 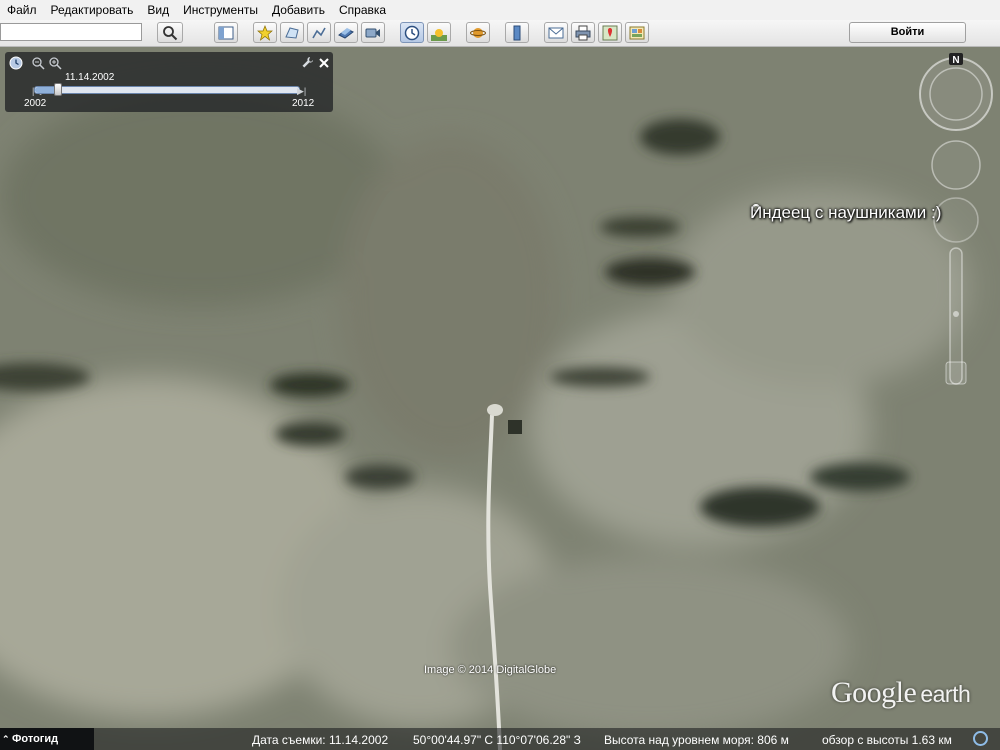 I want to click on compass-ring, so click(x=956, y=94).